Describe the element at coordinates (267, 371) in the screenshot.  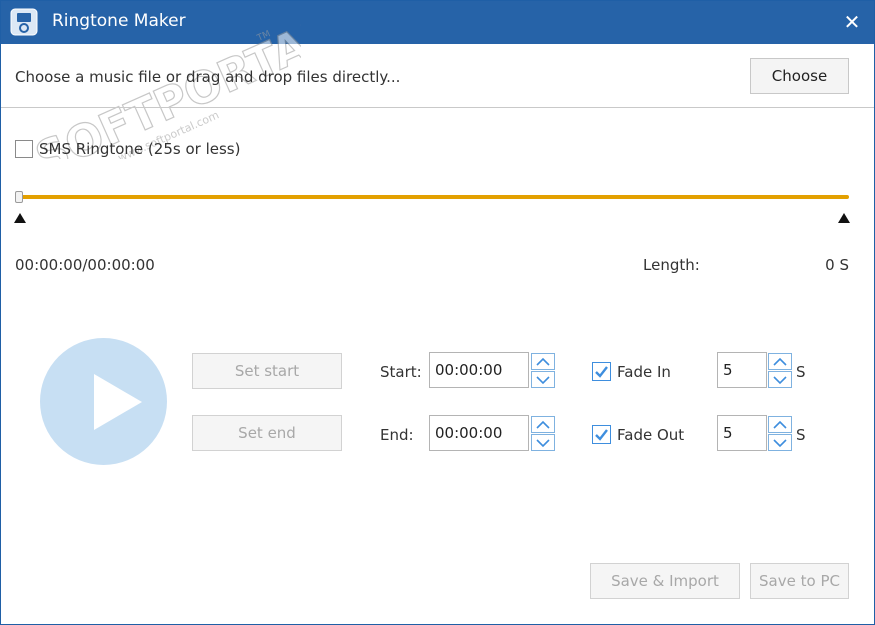
I see `set-start-button: Set start` at that location.